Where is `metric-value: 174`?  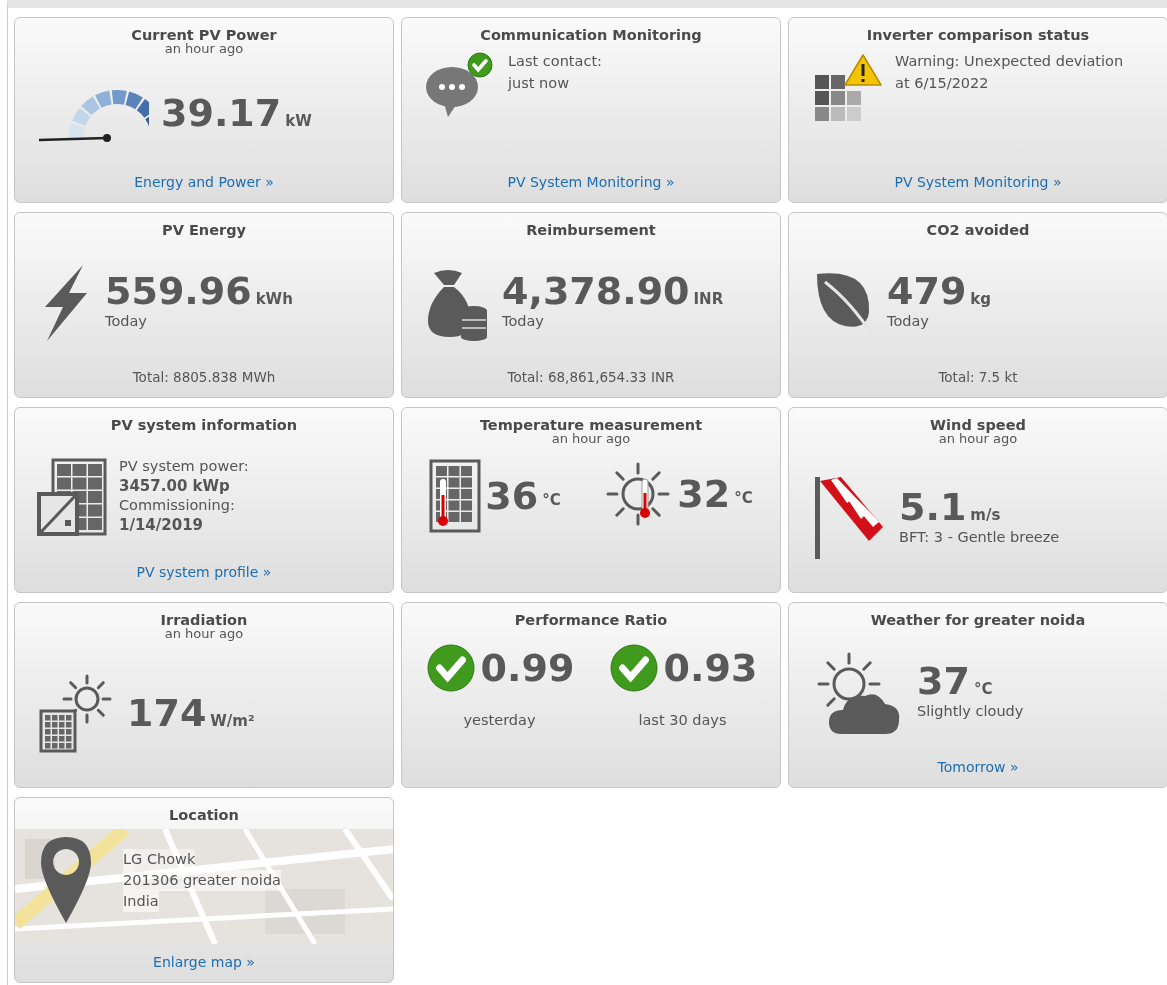
metric-value: 174 is located at coordinates (167, 713).